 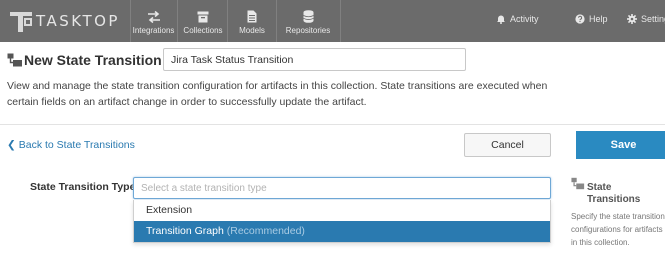 I want to click on logo-mark-icon, so click(x=23, y=21).